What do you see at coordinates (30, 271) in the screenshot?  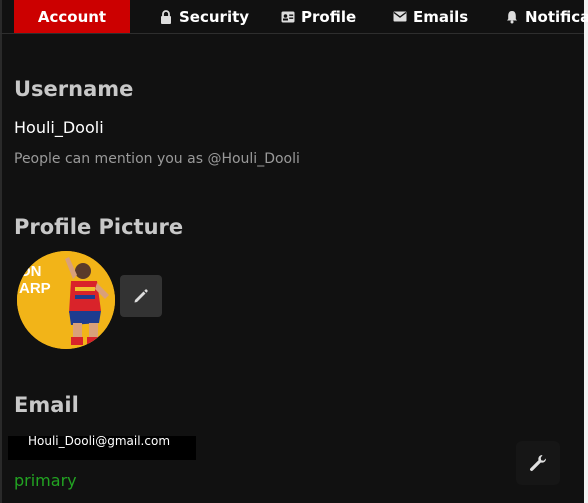 I see `avatar-text-line1: ON` at bounding box center [30, 271].